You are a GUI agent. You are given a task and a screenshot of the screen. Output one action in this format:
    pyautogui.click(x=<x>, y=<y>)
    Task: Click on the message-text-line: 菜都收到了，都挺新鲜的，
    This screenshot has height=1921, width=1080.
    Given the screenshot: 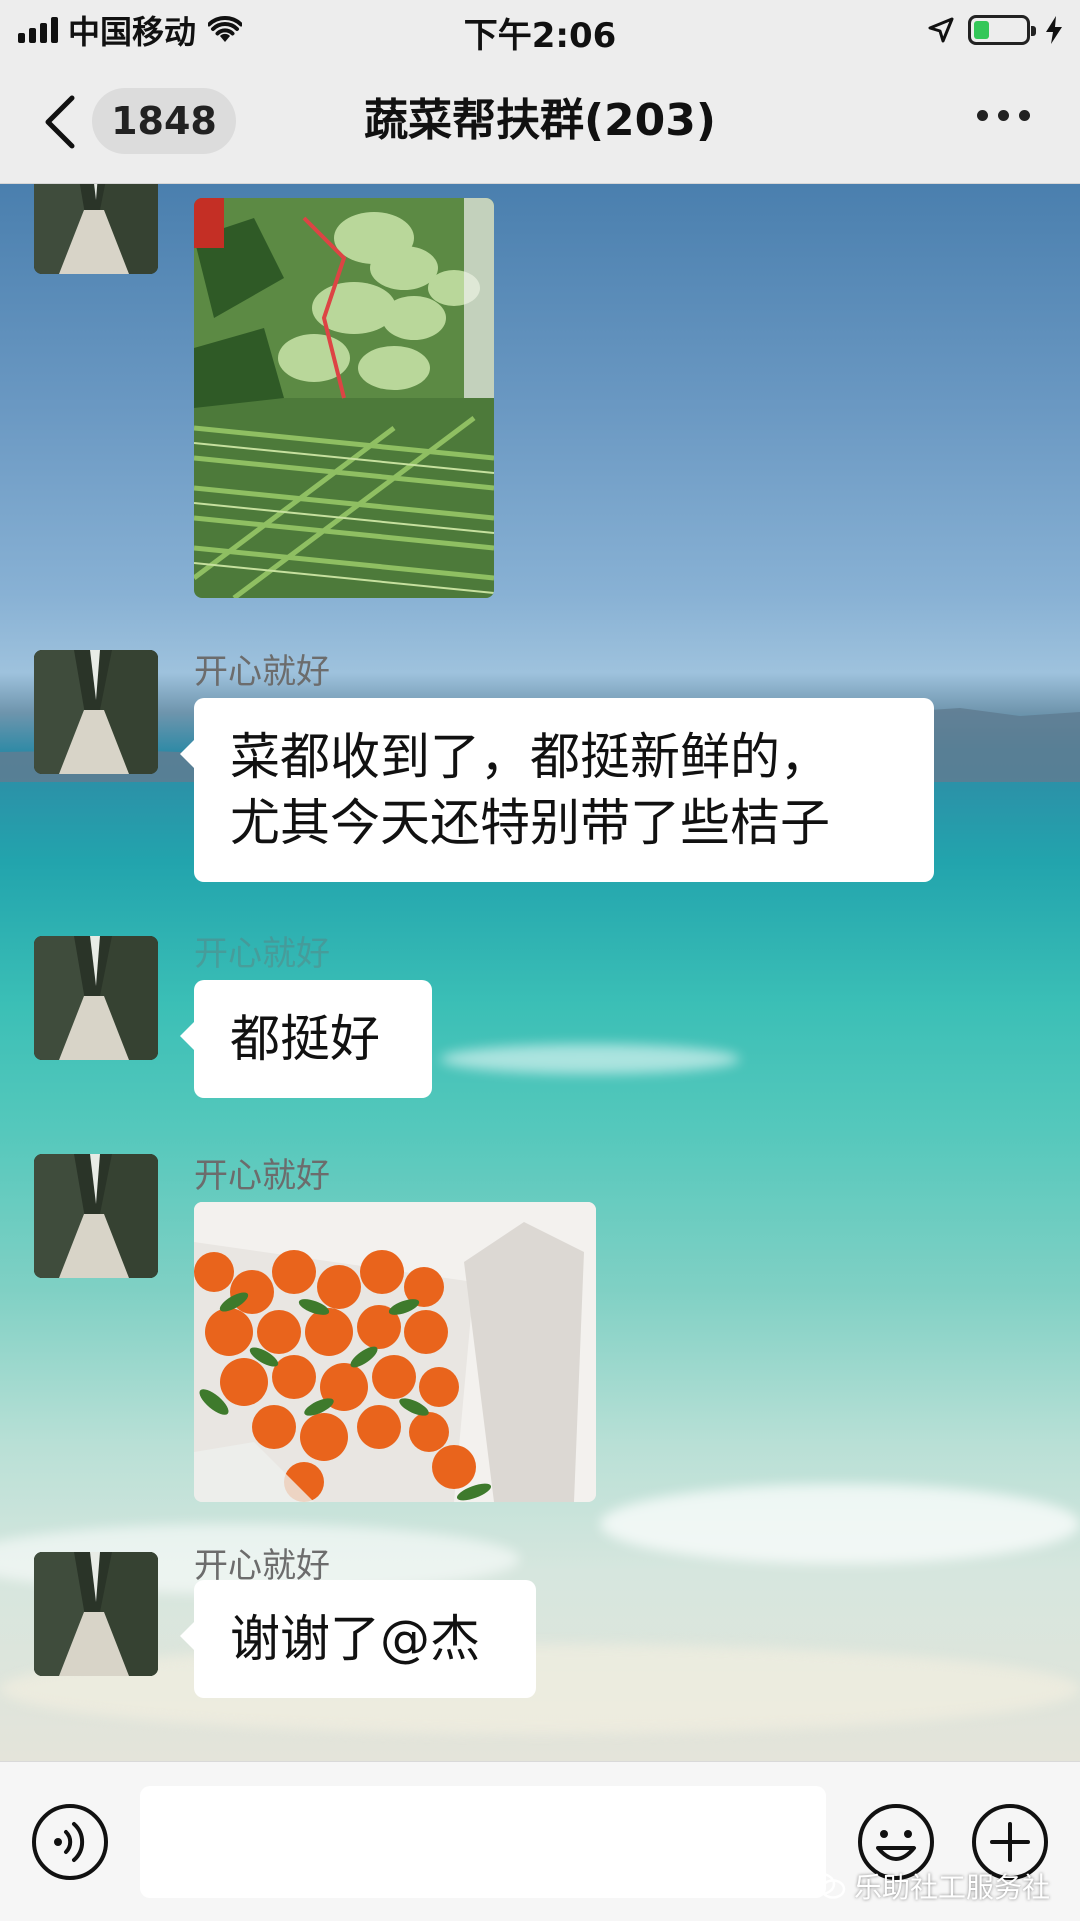 What is the action you would take?
    pyautogui.click(x=530, y=757)
    